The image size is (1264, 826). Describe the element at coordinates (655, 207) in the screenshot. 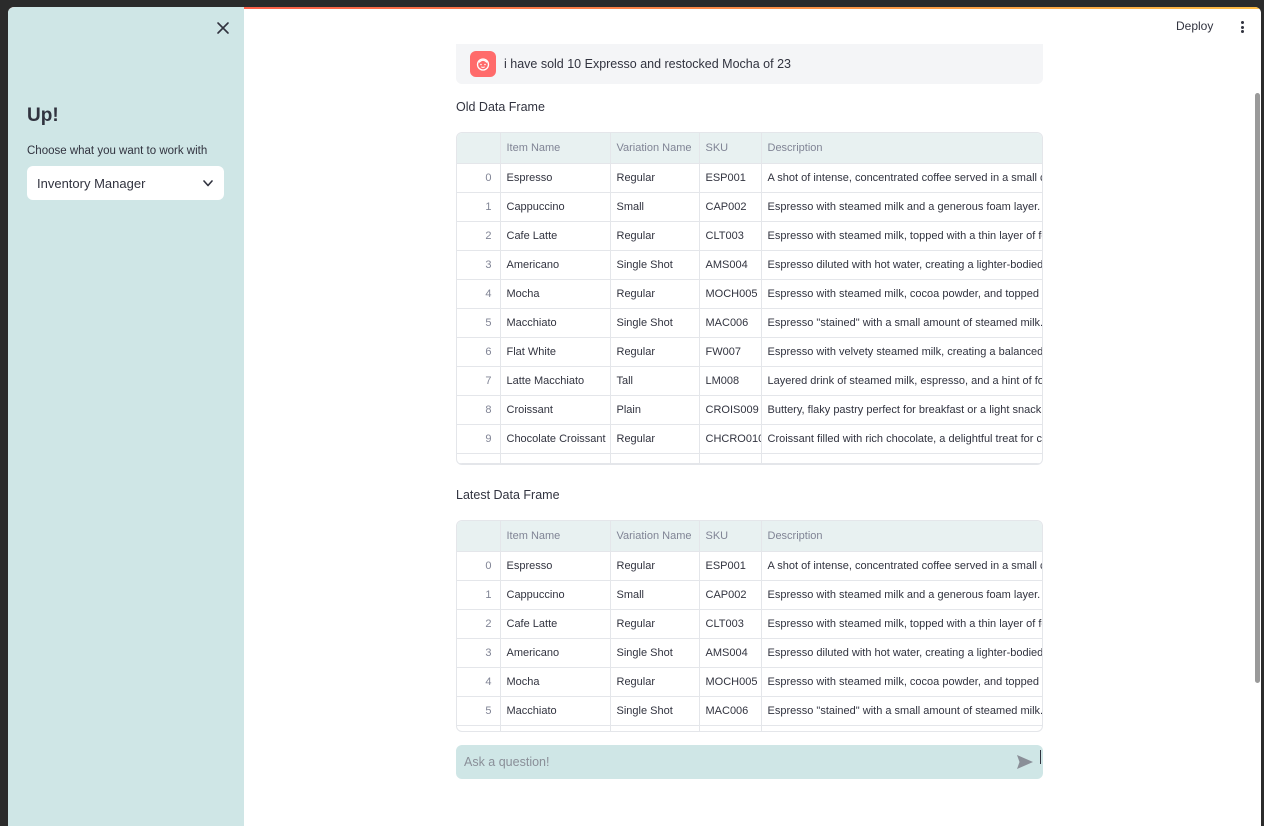

I see `table-cell: Small` at that location.